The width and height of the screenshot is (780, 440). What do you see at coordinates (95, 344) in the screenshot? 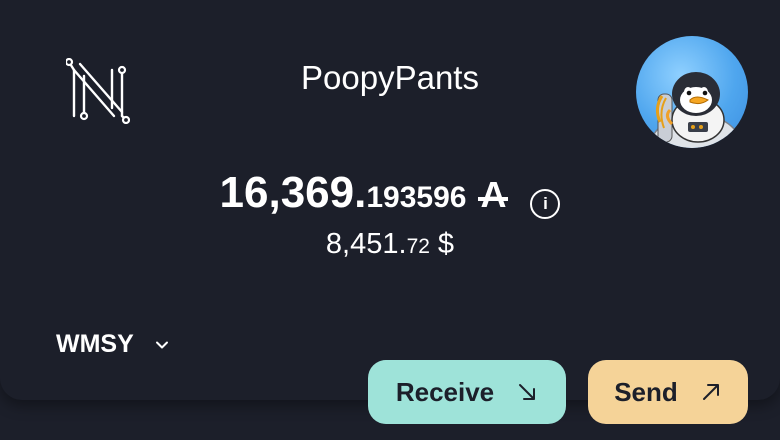
I see `token-selector-label: WMSY` at bounding box center [95, 344].